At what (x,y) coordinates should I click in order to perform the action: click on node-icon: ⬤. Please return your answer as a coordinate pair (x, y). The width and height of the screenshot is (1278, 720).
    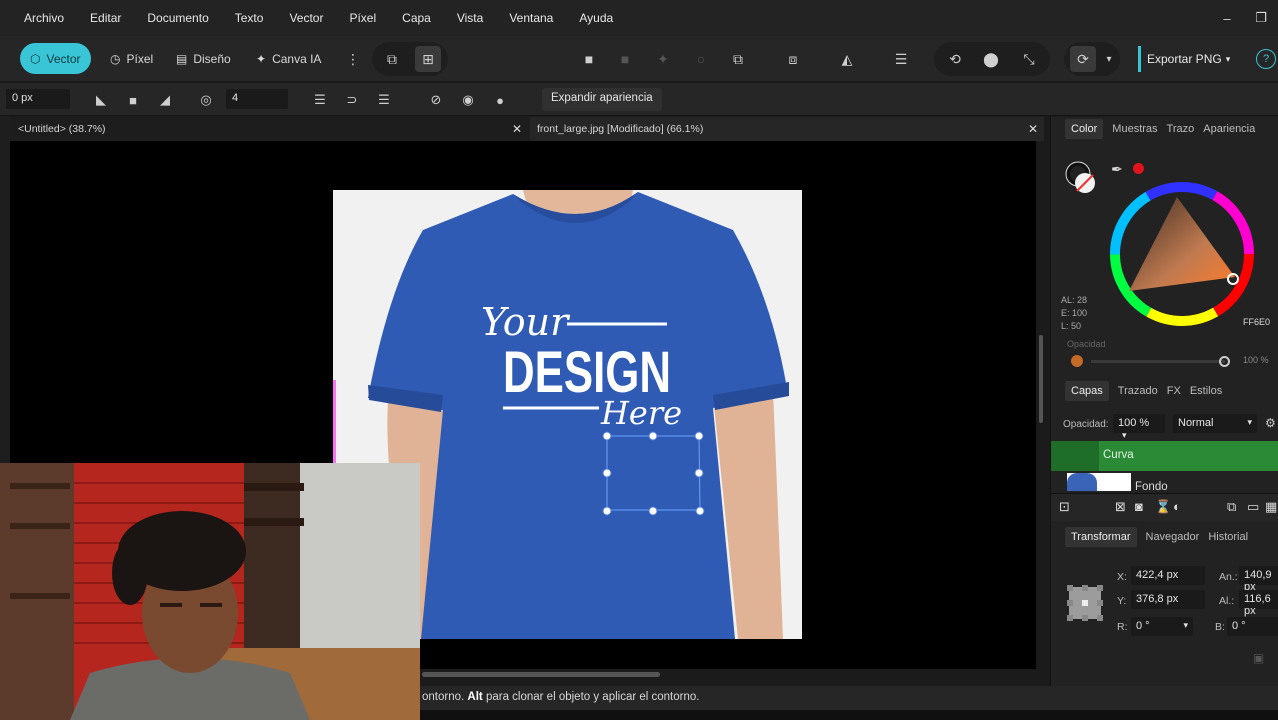
    Looking at the image, I should click on (991, 59).